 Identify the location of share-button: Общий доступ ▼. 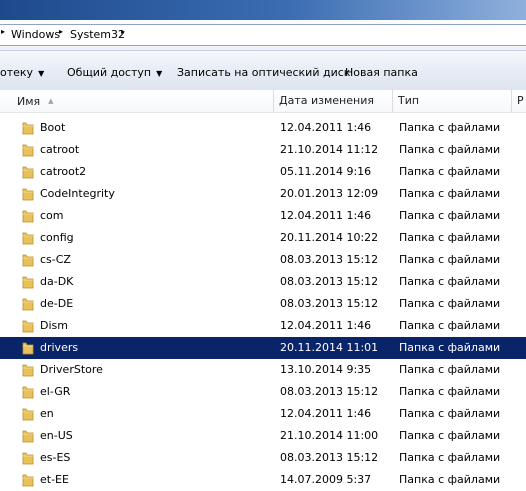
(114, 72).